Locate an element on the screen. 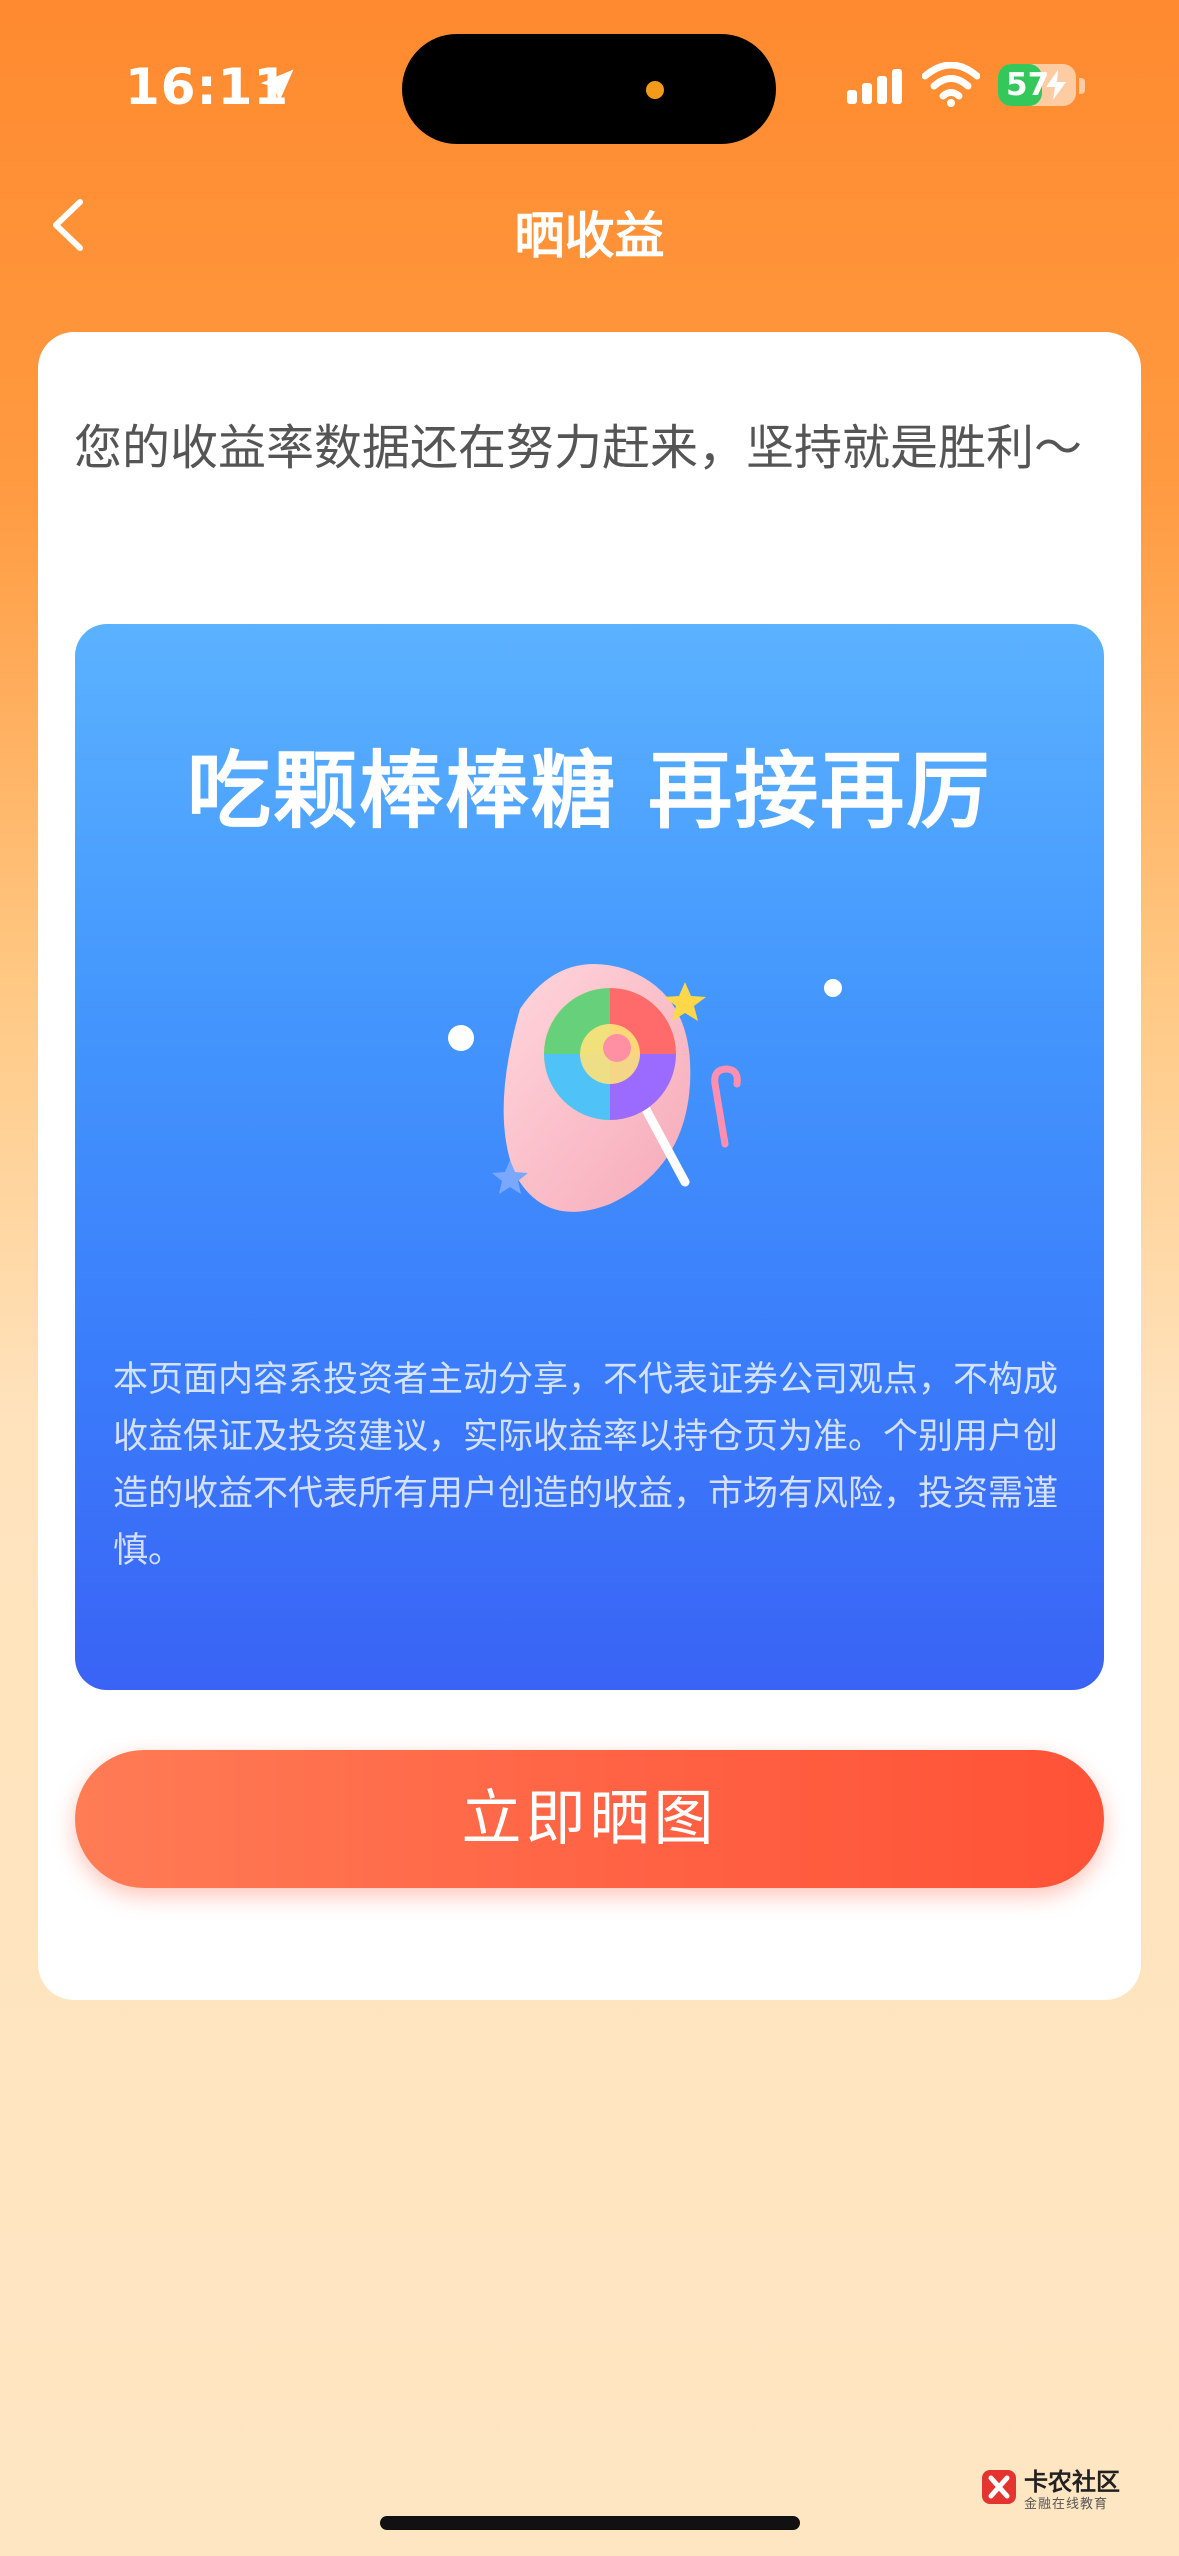 The height and width of the screenshot is (2556, 1179). signal-icon is located at coordinates (874, 86).